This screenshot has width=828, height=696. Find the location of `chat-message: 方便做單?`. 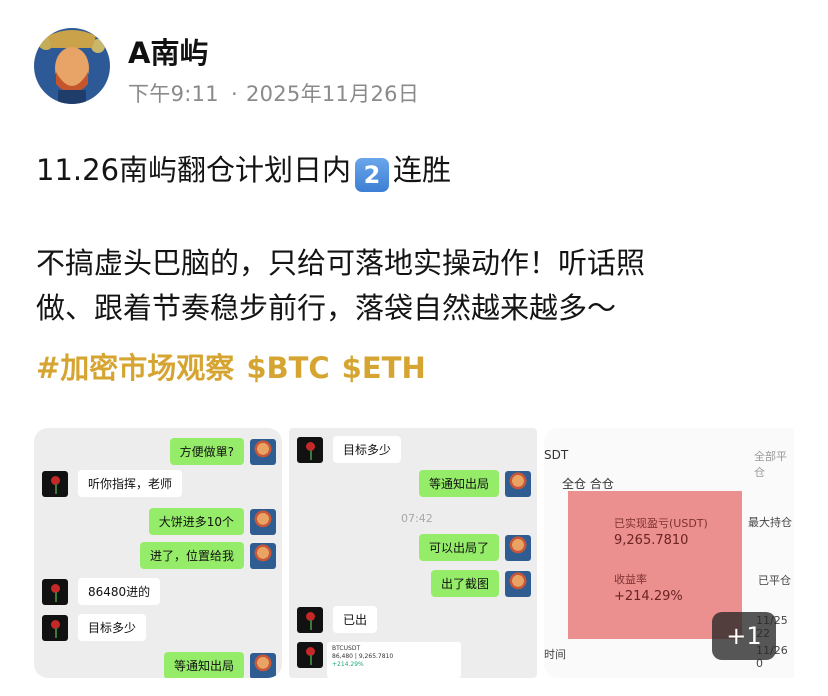

chat-message: 方便做單? is located at coordinates (222, 451).